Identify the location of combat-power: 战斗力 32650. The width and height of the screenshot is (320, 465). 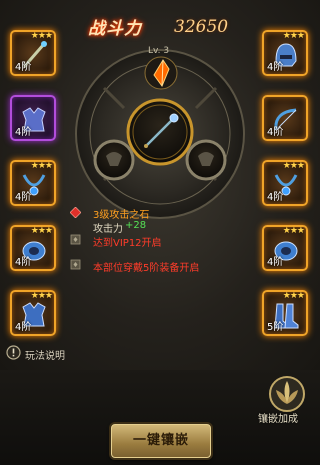
(163, 27).